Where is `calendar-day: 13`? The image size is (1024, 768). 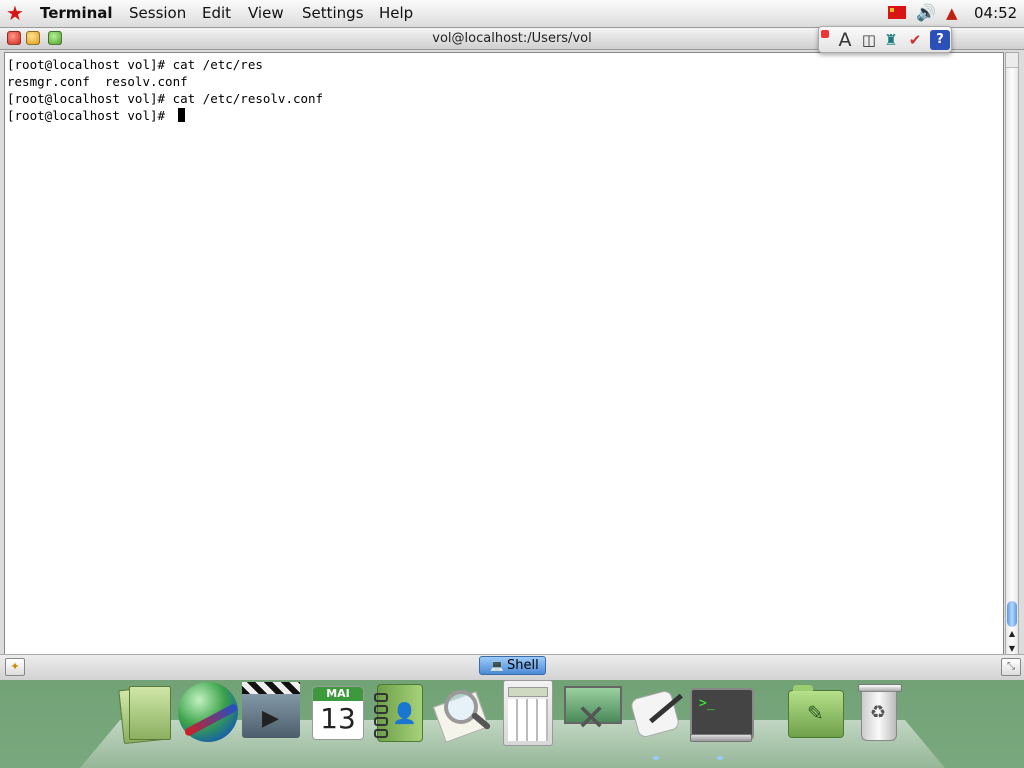 calendar-day: 13 is located at coordinates (338, 718).